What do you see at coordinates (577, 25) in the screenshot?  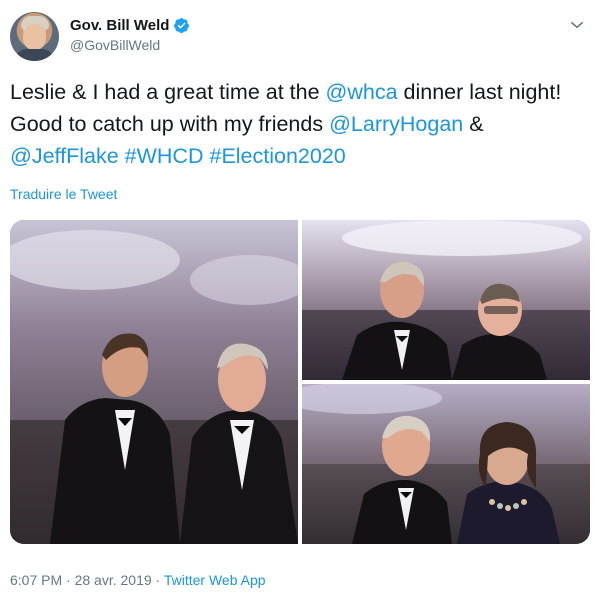 I see `chevron-down-icon` at bounding box center [577, 25].